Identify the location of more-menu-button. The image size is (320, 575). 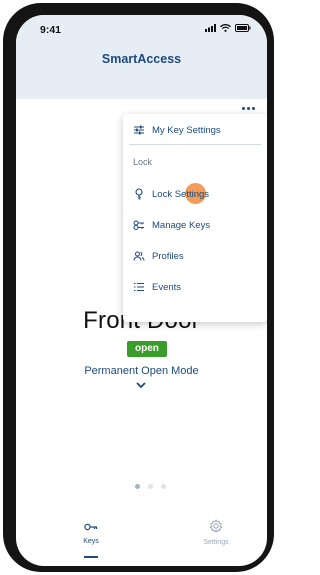
(248, 108).